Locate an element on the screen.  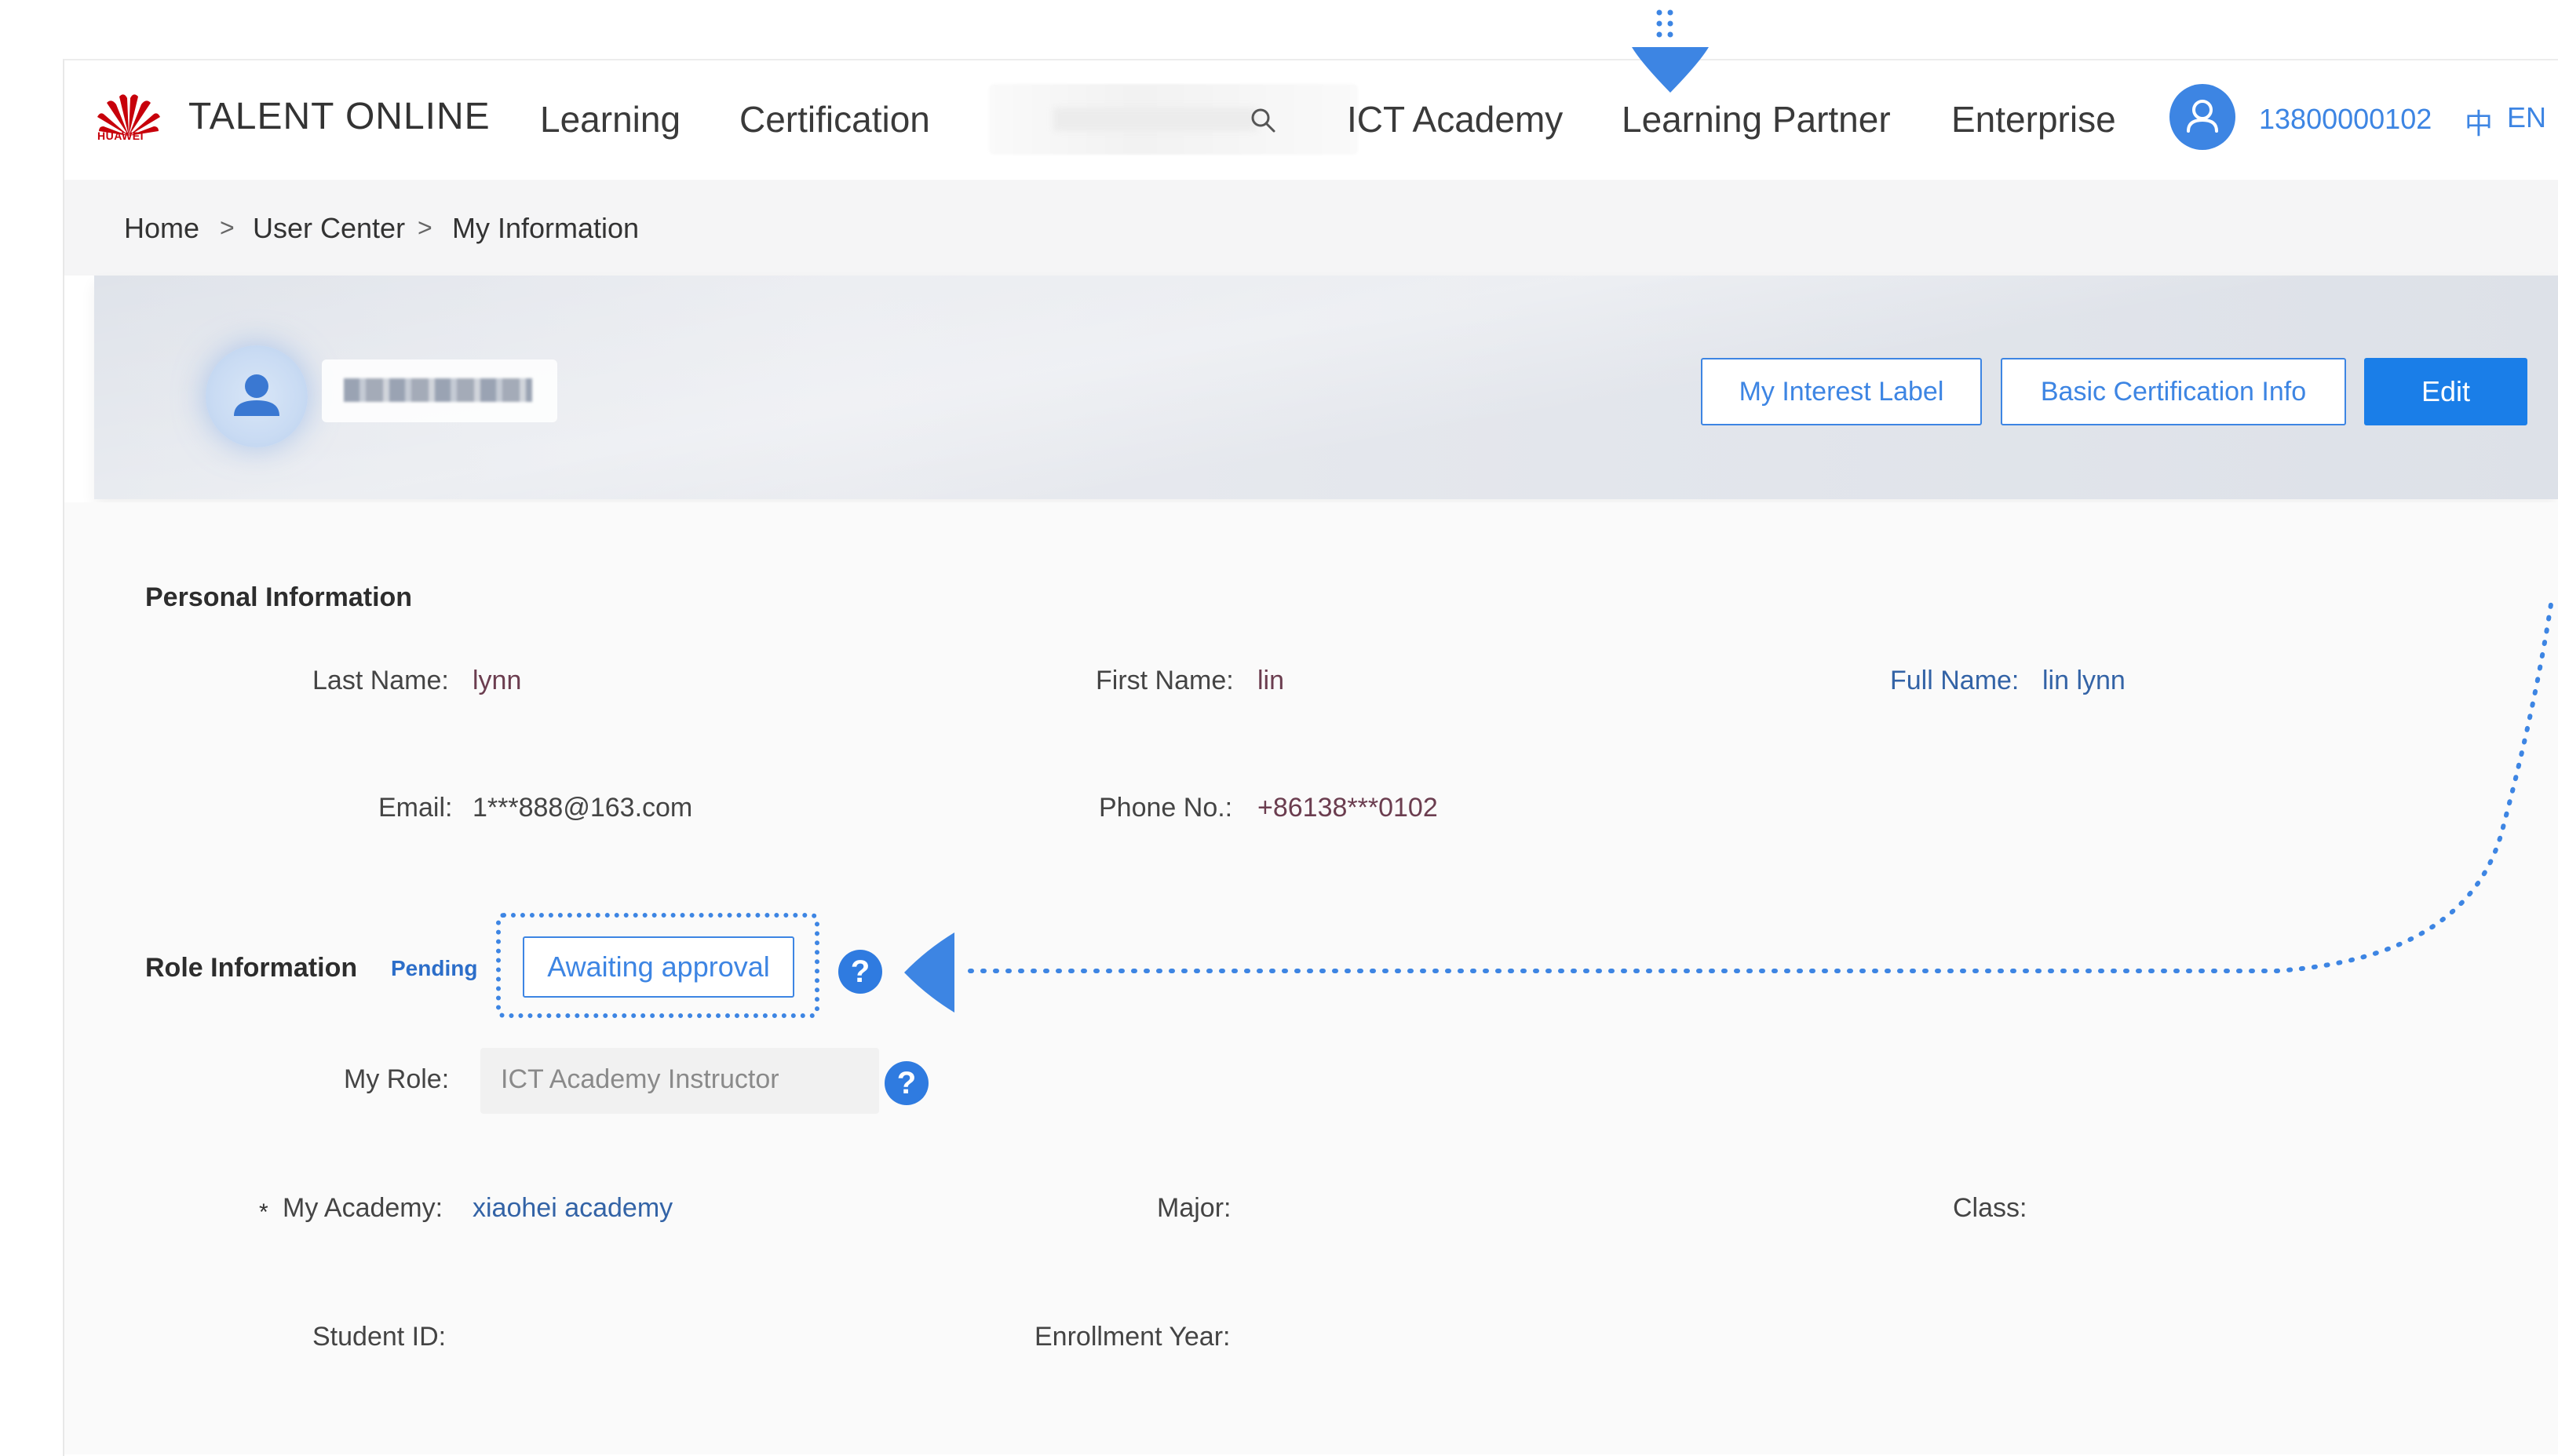
basic-certification-info-button: Basic Certification Info is located at coordinates (2173, 391).